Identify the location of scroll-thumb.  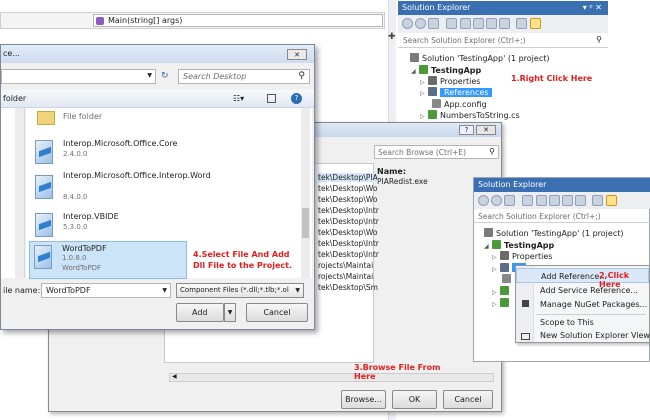
(305, 223).